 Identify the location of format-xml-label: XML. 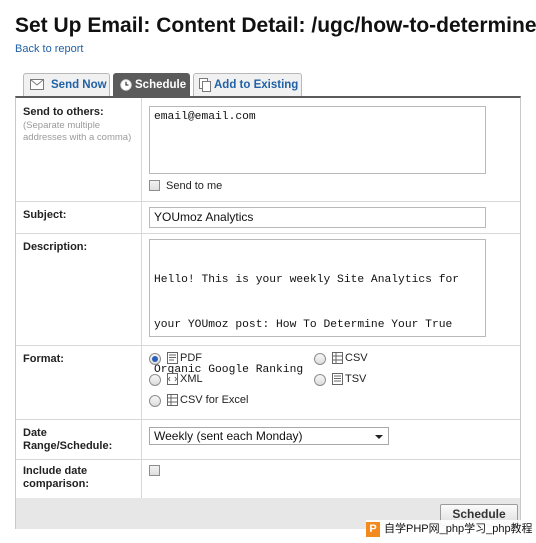
(191, 379).